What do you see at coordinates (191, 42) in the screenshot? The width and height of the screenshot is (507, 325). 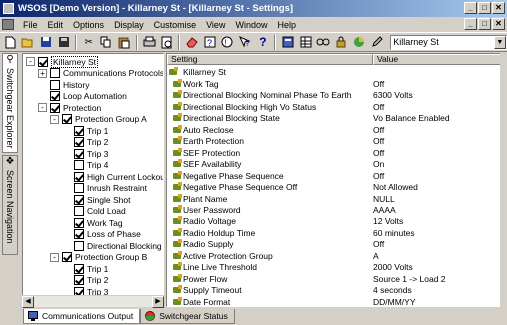 I see `eraser-icon` at bounding box center [191, 42].